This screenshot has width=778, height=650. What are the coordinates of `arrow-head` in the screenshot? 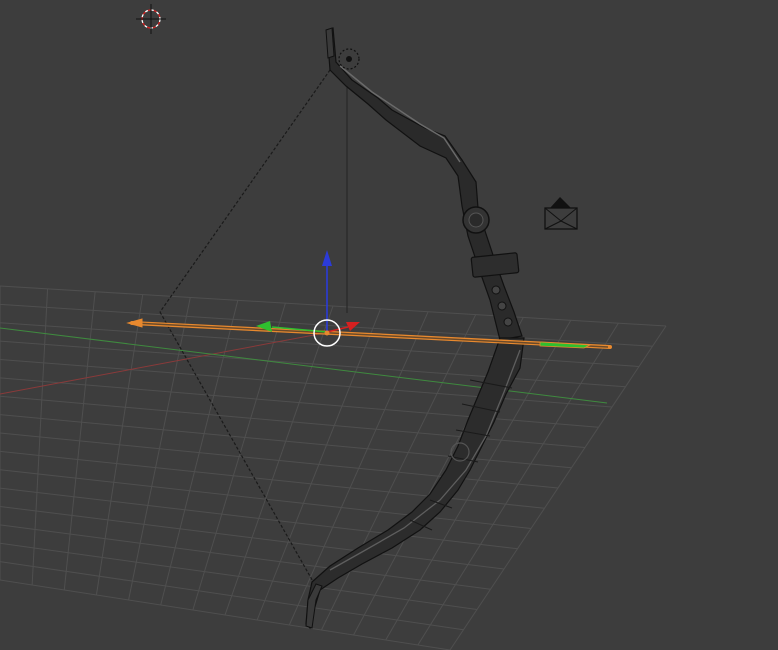 It's located at (134, 323).